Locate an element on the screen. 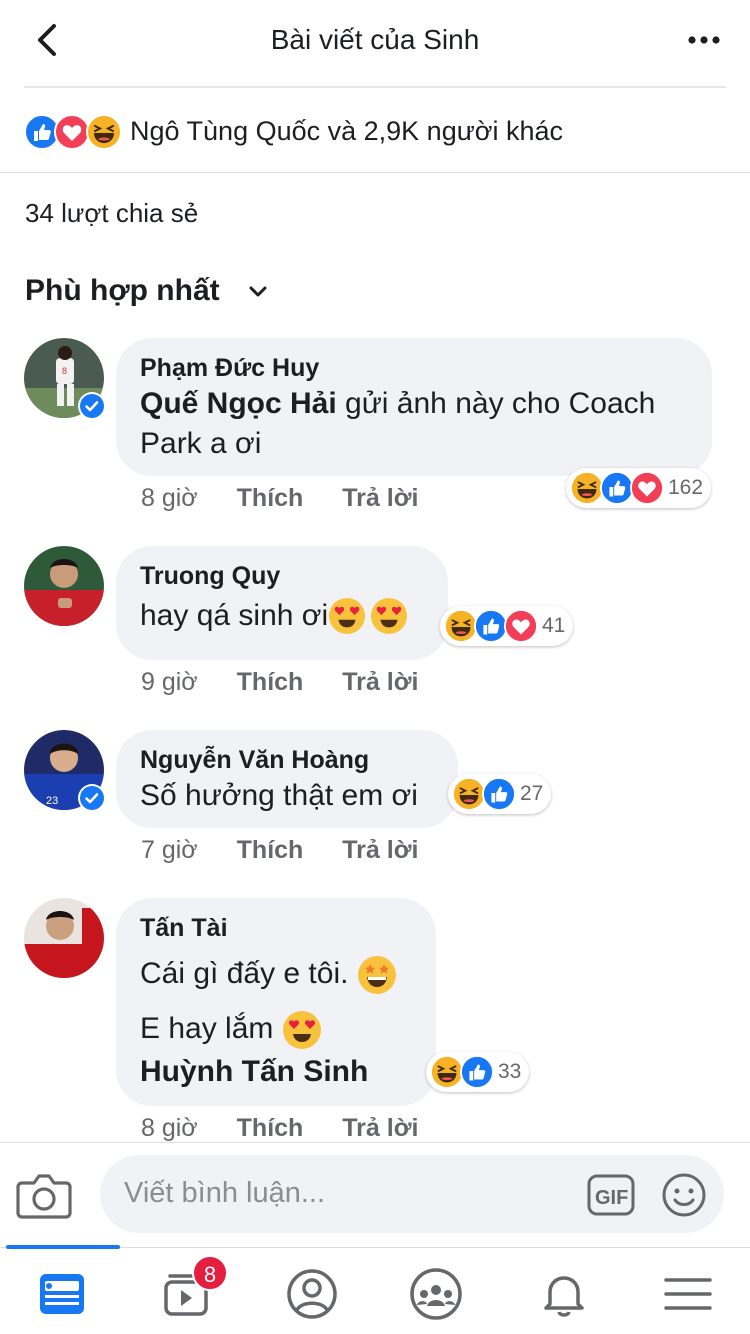  star-struck-emoji-icon is located at coordinates (376, 975).